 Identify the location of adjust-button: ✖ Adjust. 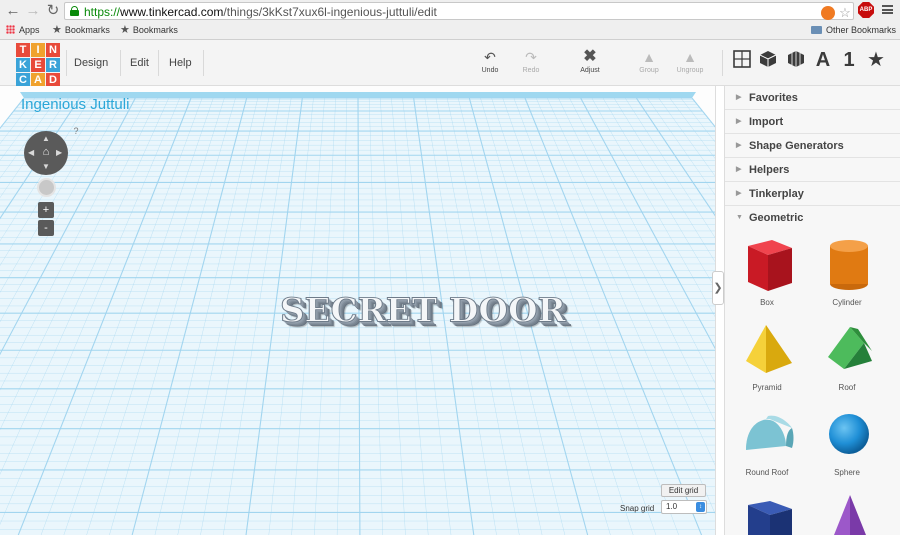
(590, 61).